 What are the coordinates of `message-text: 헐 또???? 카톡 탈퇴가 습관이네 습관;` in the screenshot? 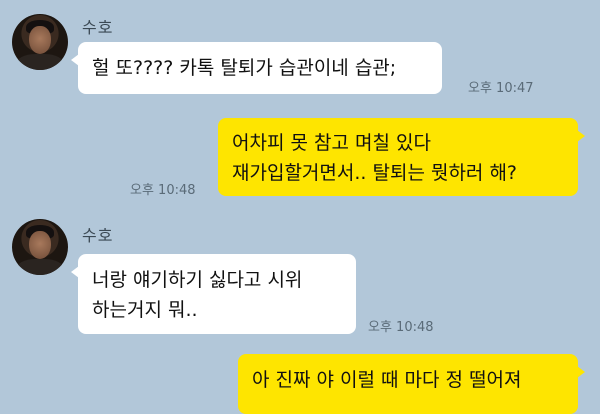 It's located at (244, 68).